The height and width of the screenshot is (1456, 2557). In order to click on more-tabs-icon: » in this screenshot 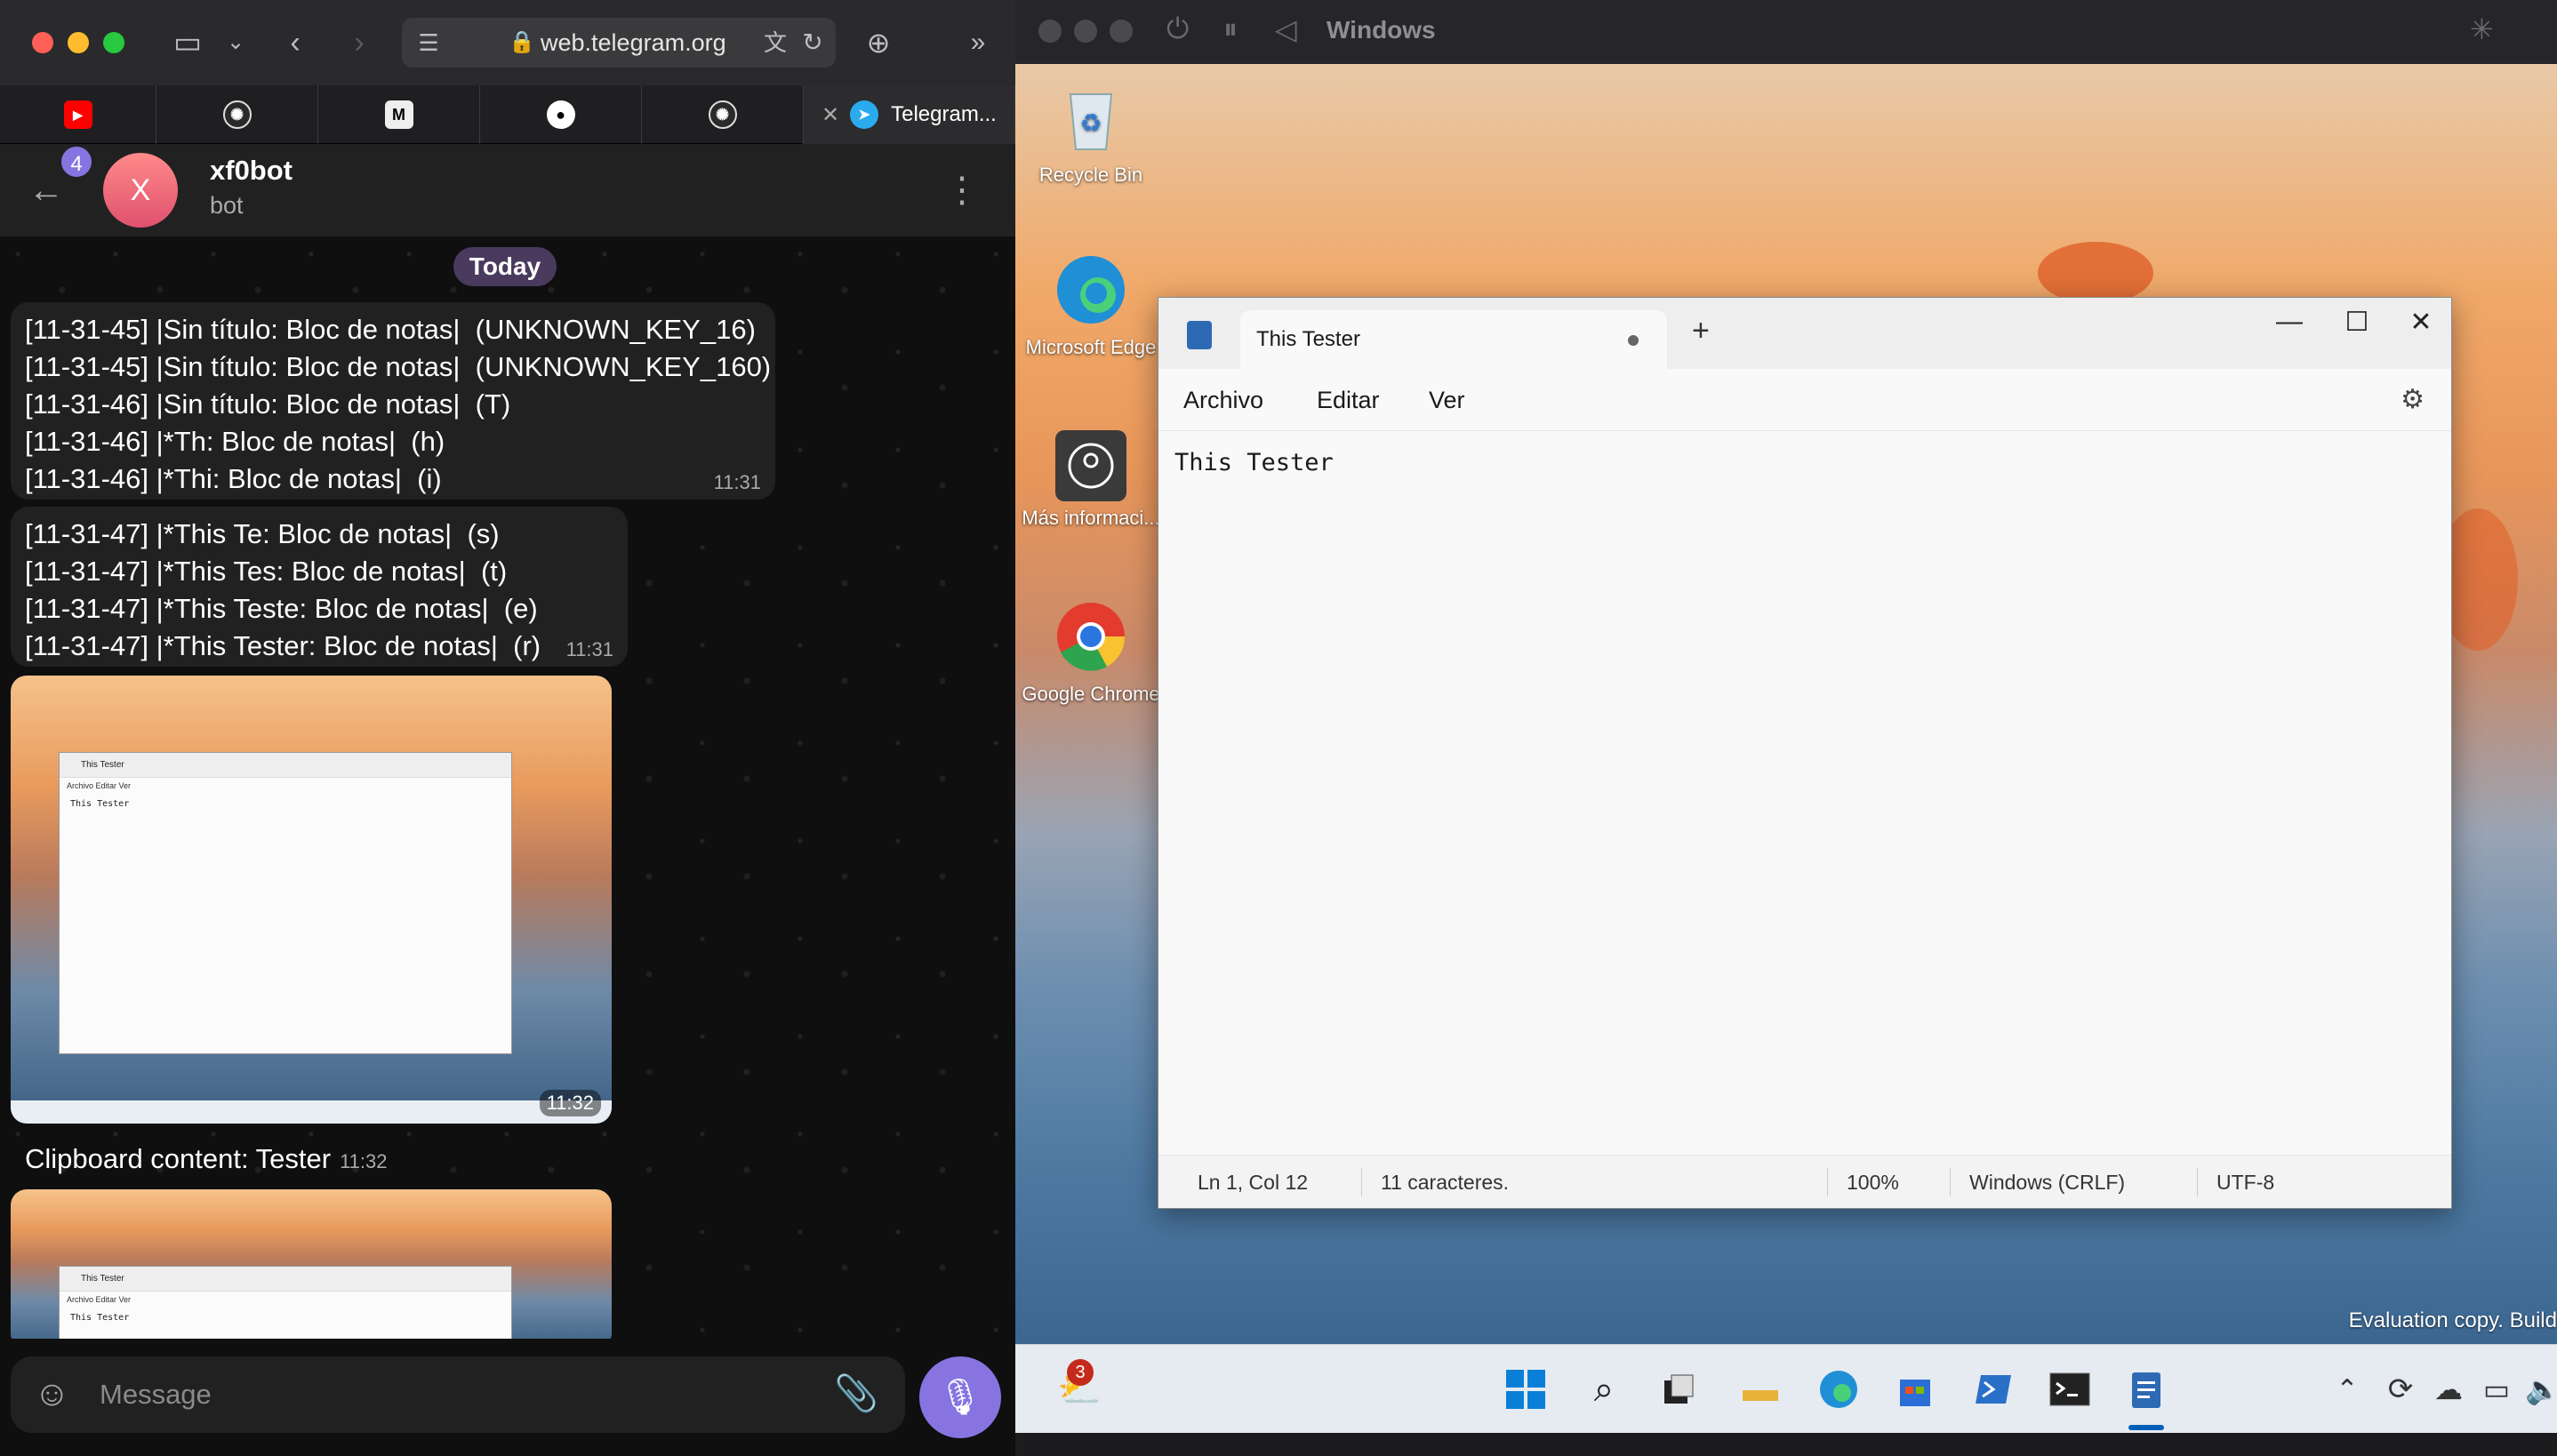, I will do `click(978, 42)`.